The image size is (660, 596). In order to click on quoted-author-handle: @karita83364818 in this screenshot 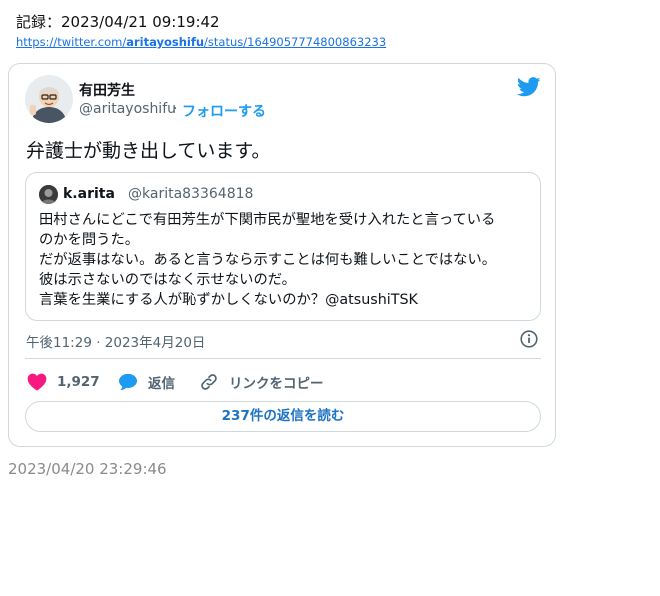, I will do `click(190, 194)`.